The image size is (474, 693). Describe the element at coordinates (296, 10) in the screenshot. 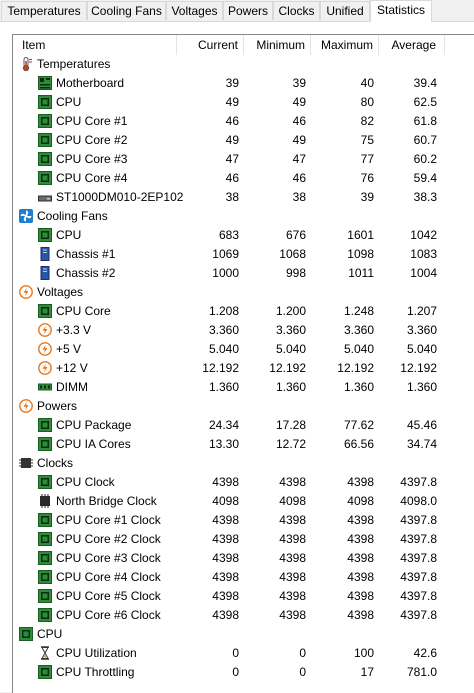

I see `tab-clocks: Clocks` at that location.